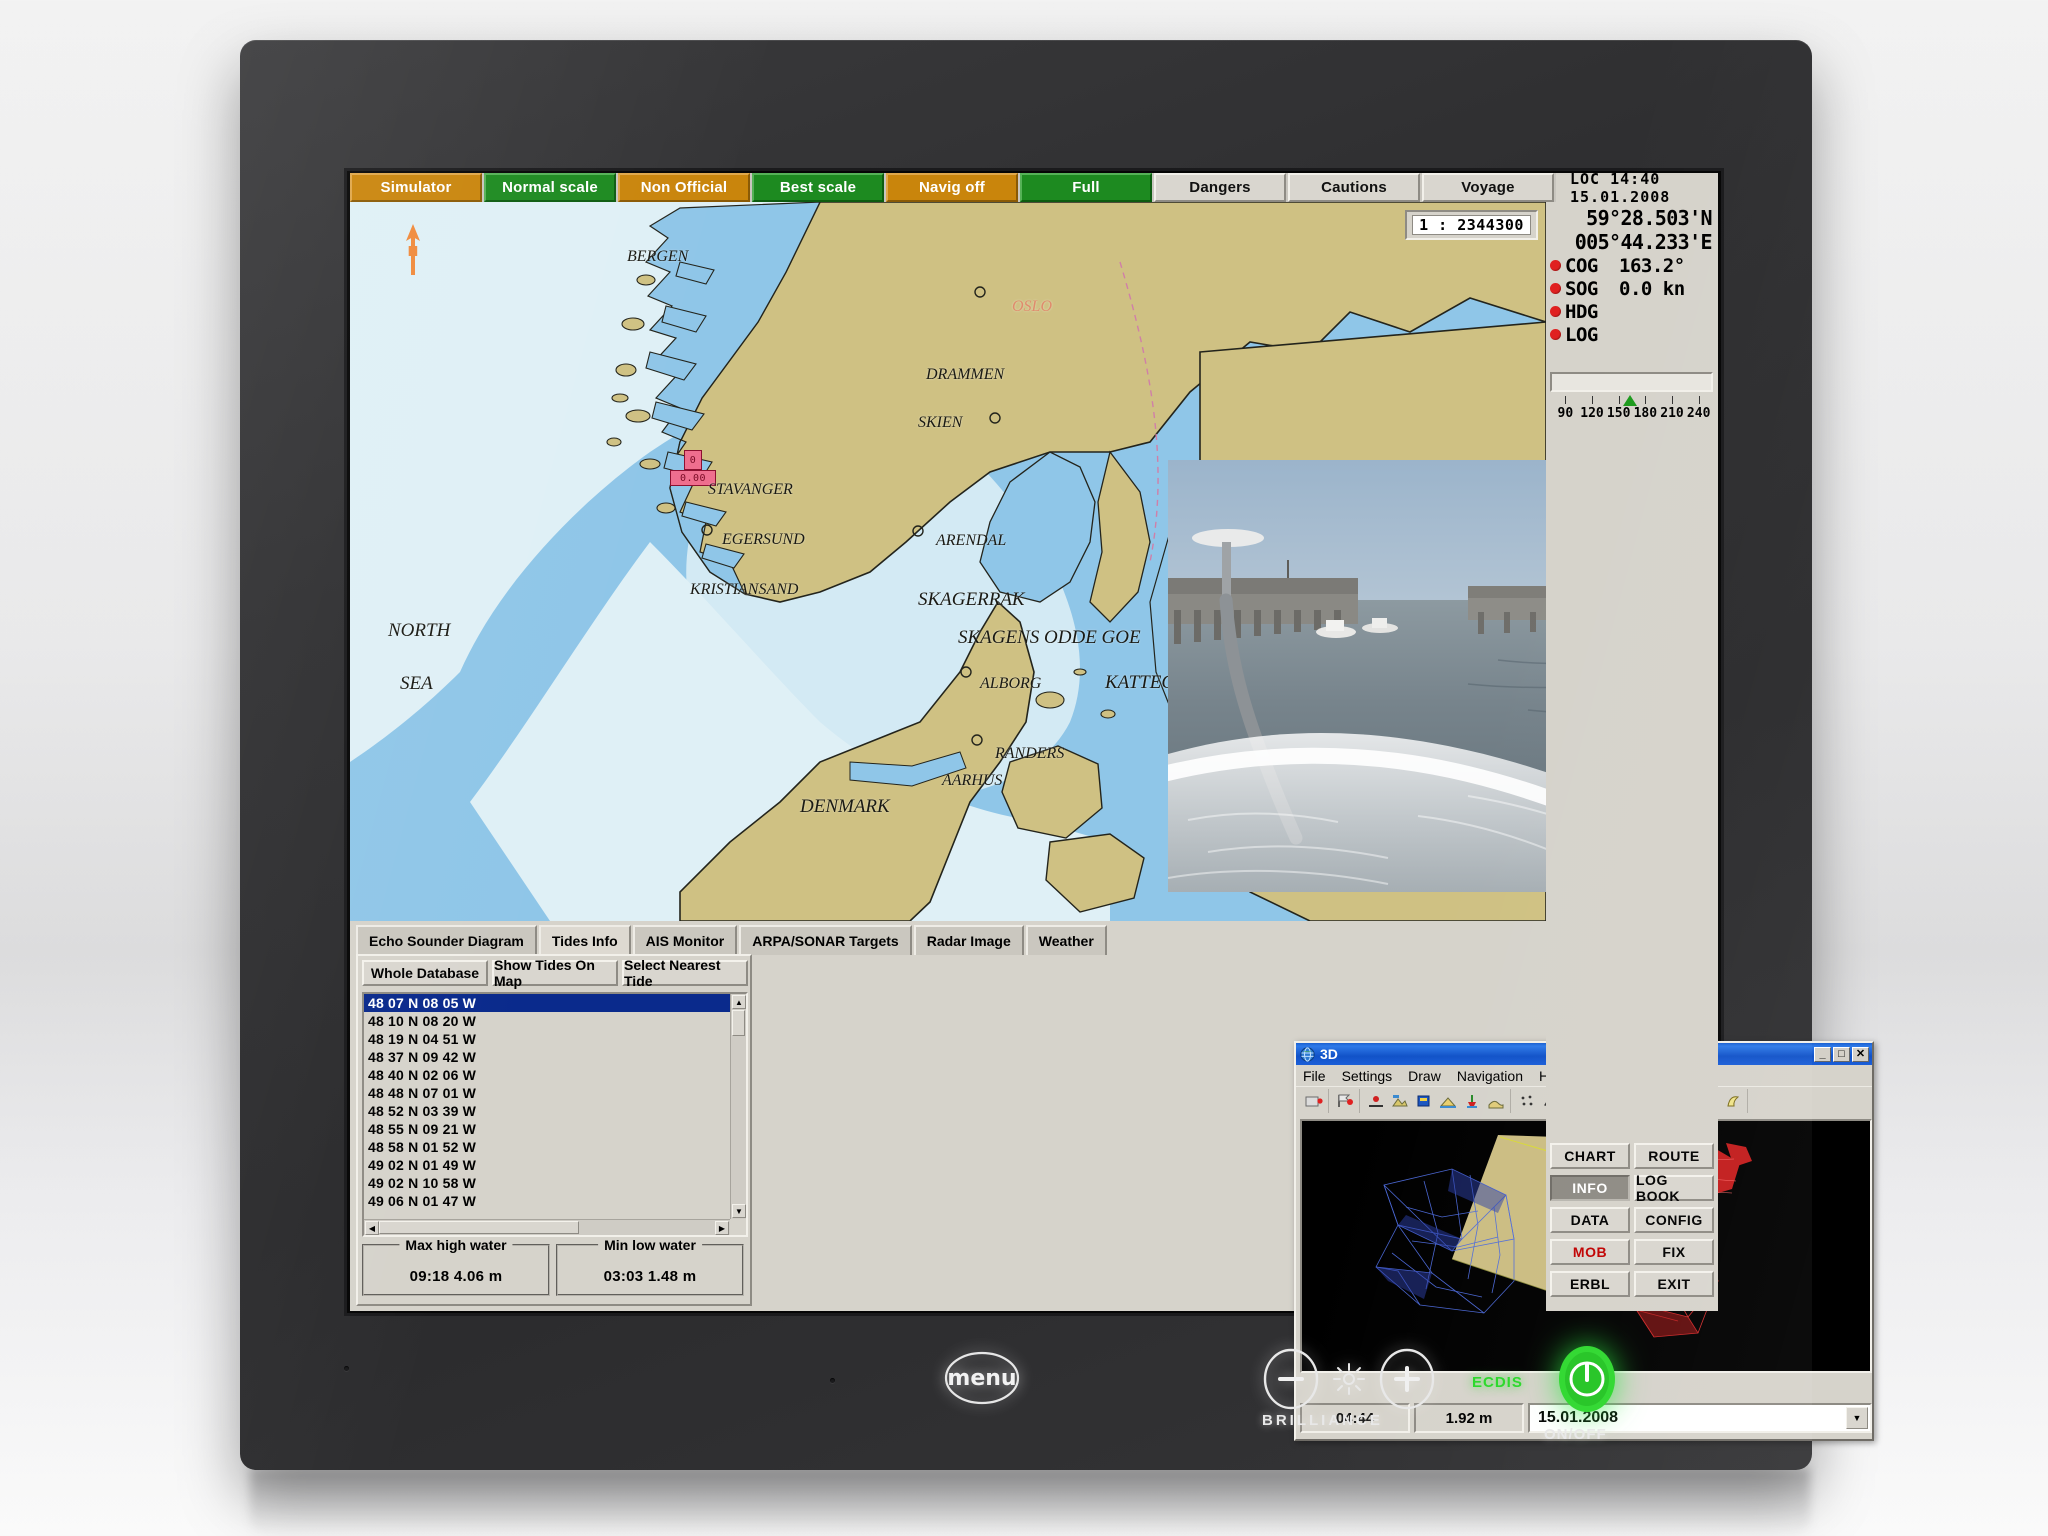  I want to click on menu-item-draw: Draw, so click(1424, 1076).